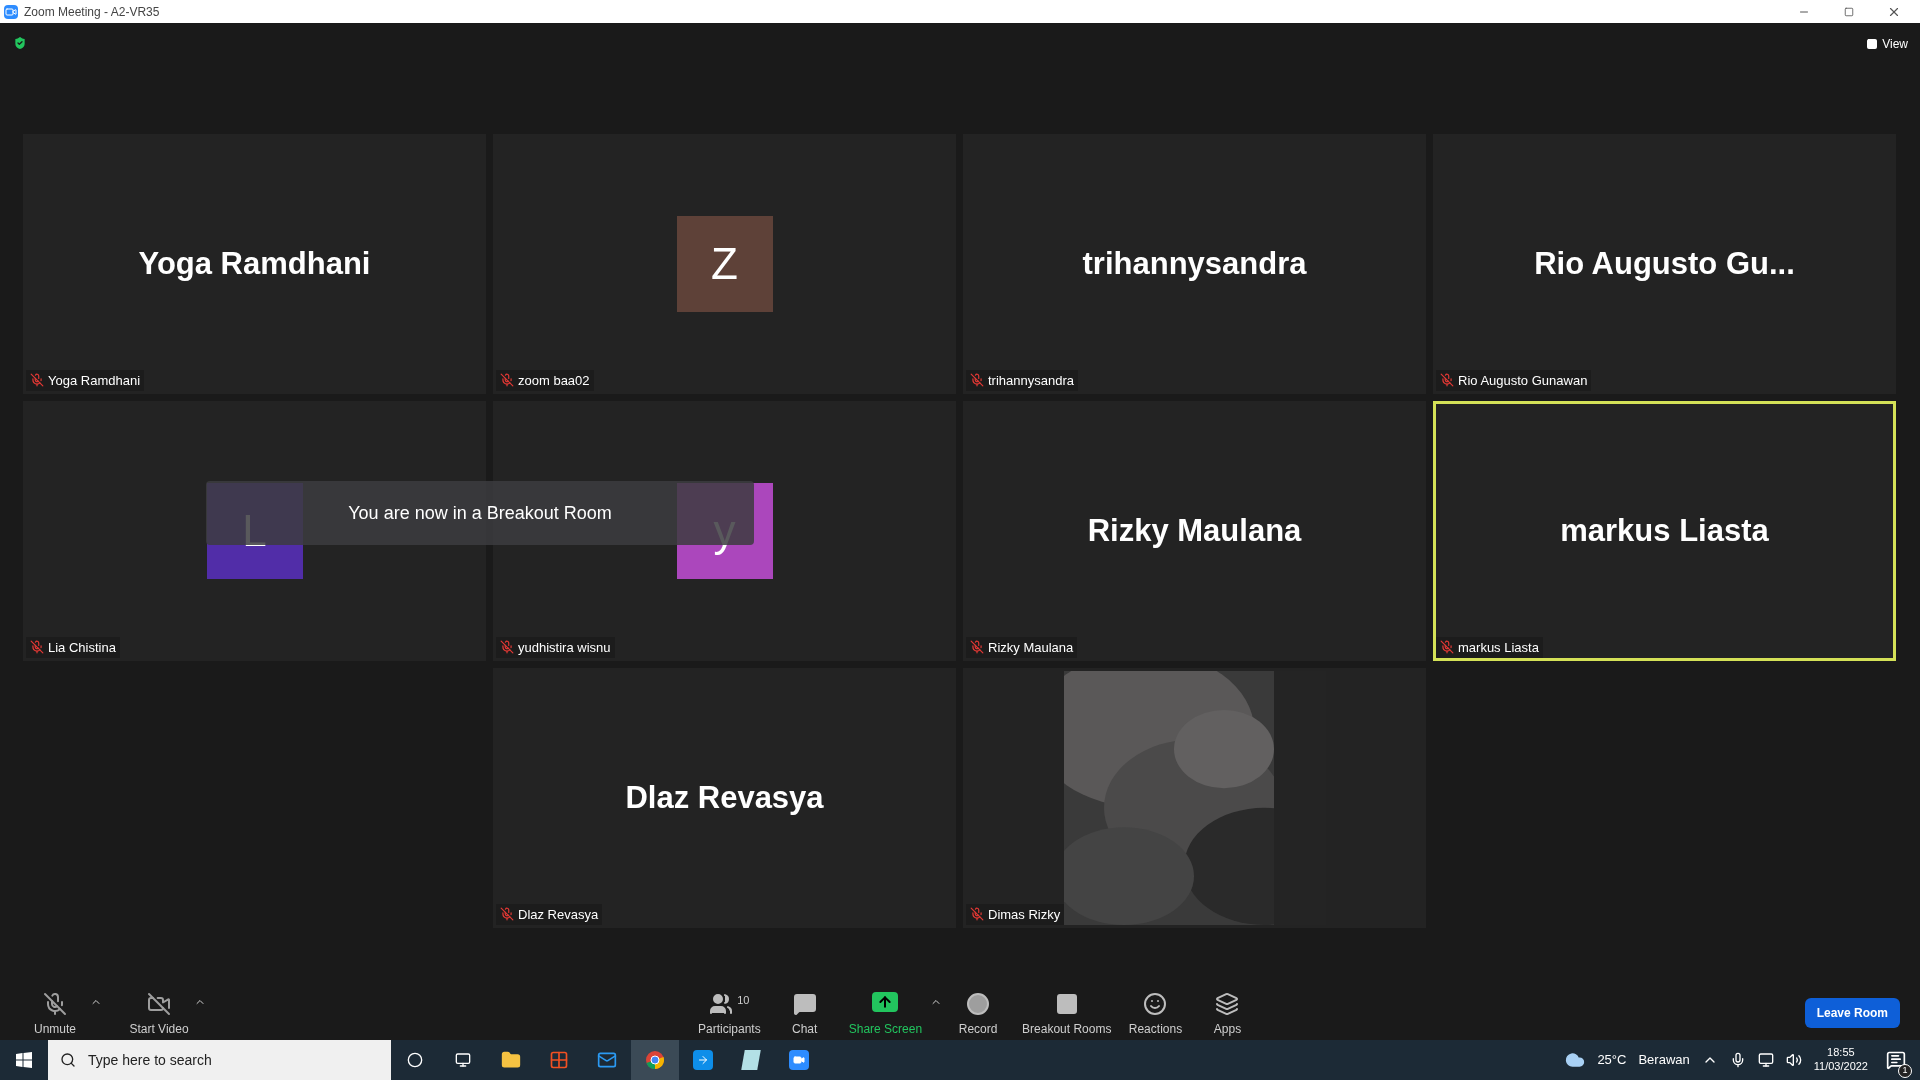 The image size is (1920, 1080). I want to click on avatar: Z, so click(724, 264).